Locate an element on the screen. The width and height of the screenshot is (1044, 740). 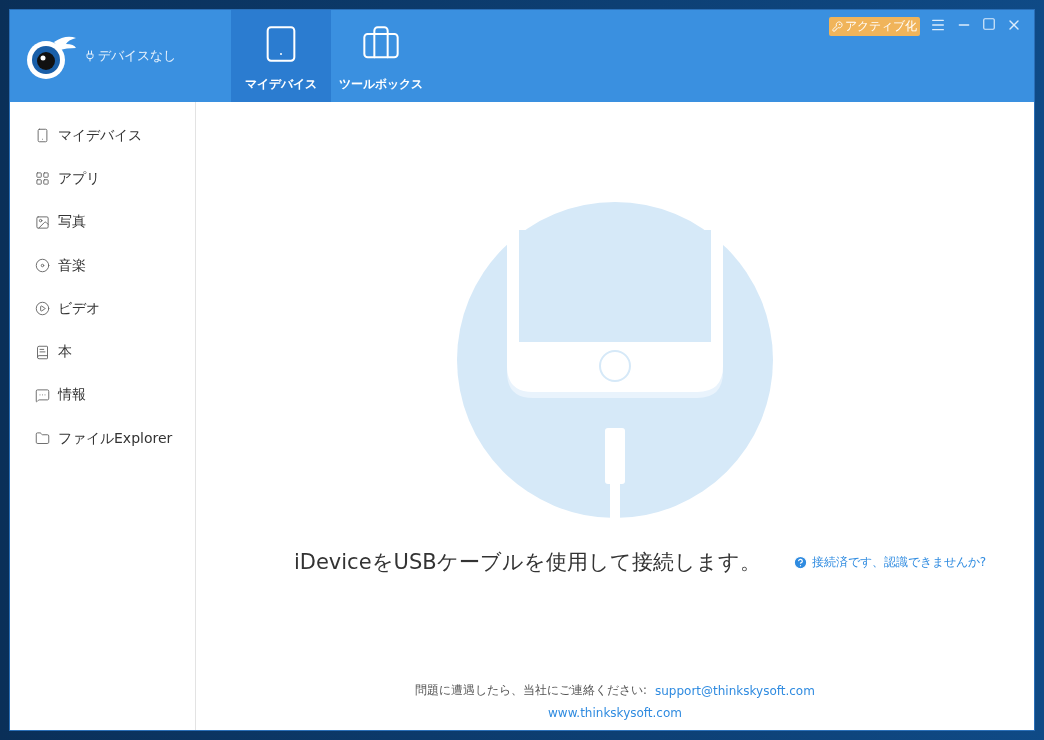
book-icon is located at coordinates (42, 352).